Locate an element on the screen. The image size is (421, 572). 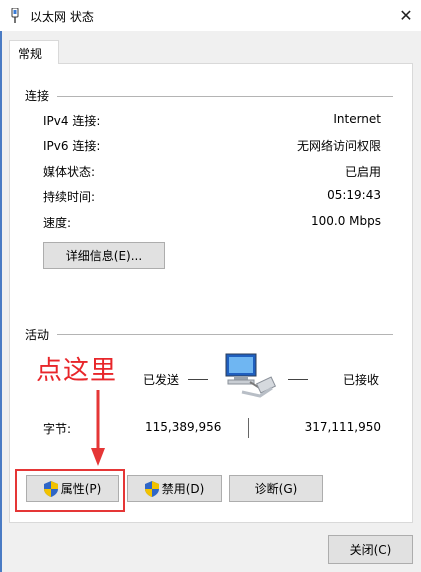
media-status-value: 已启用 is located at coordinates (362, 172).